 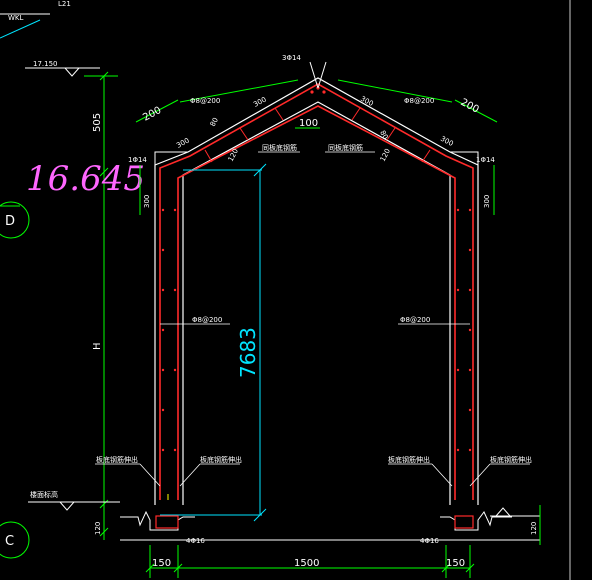 I want to click on dim-200-left: 200, so click(x=152, y=114).